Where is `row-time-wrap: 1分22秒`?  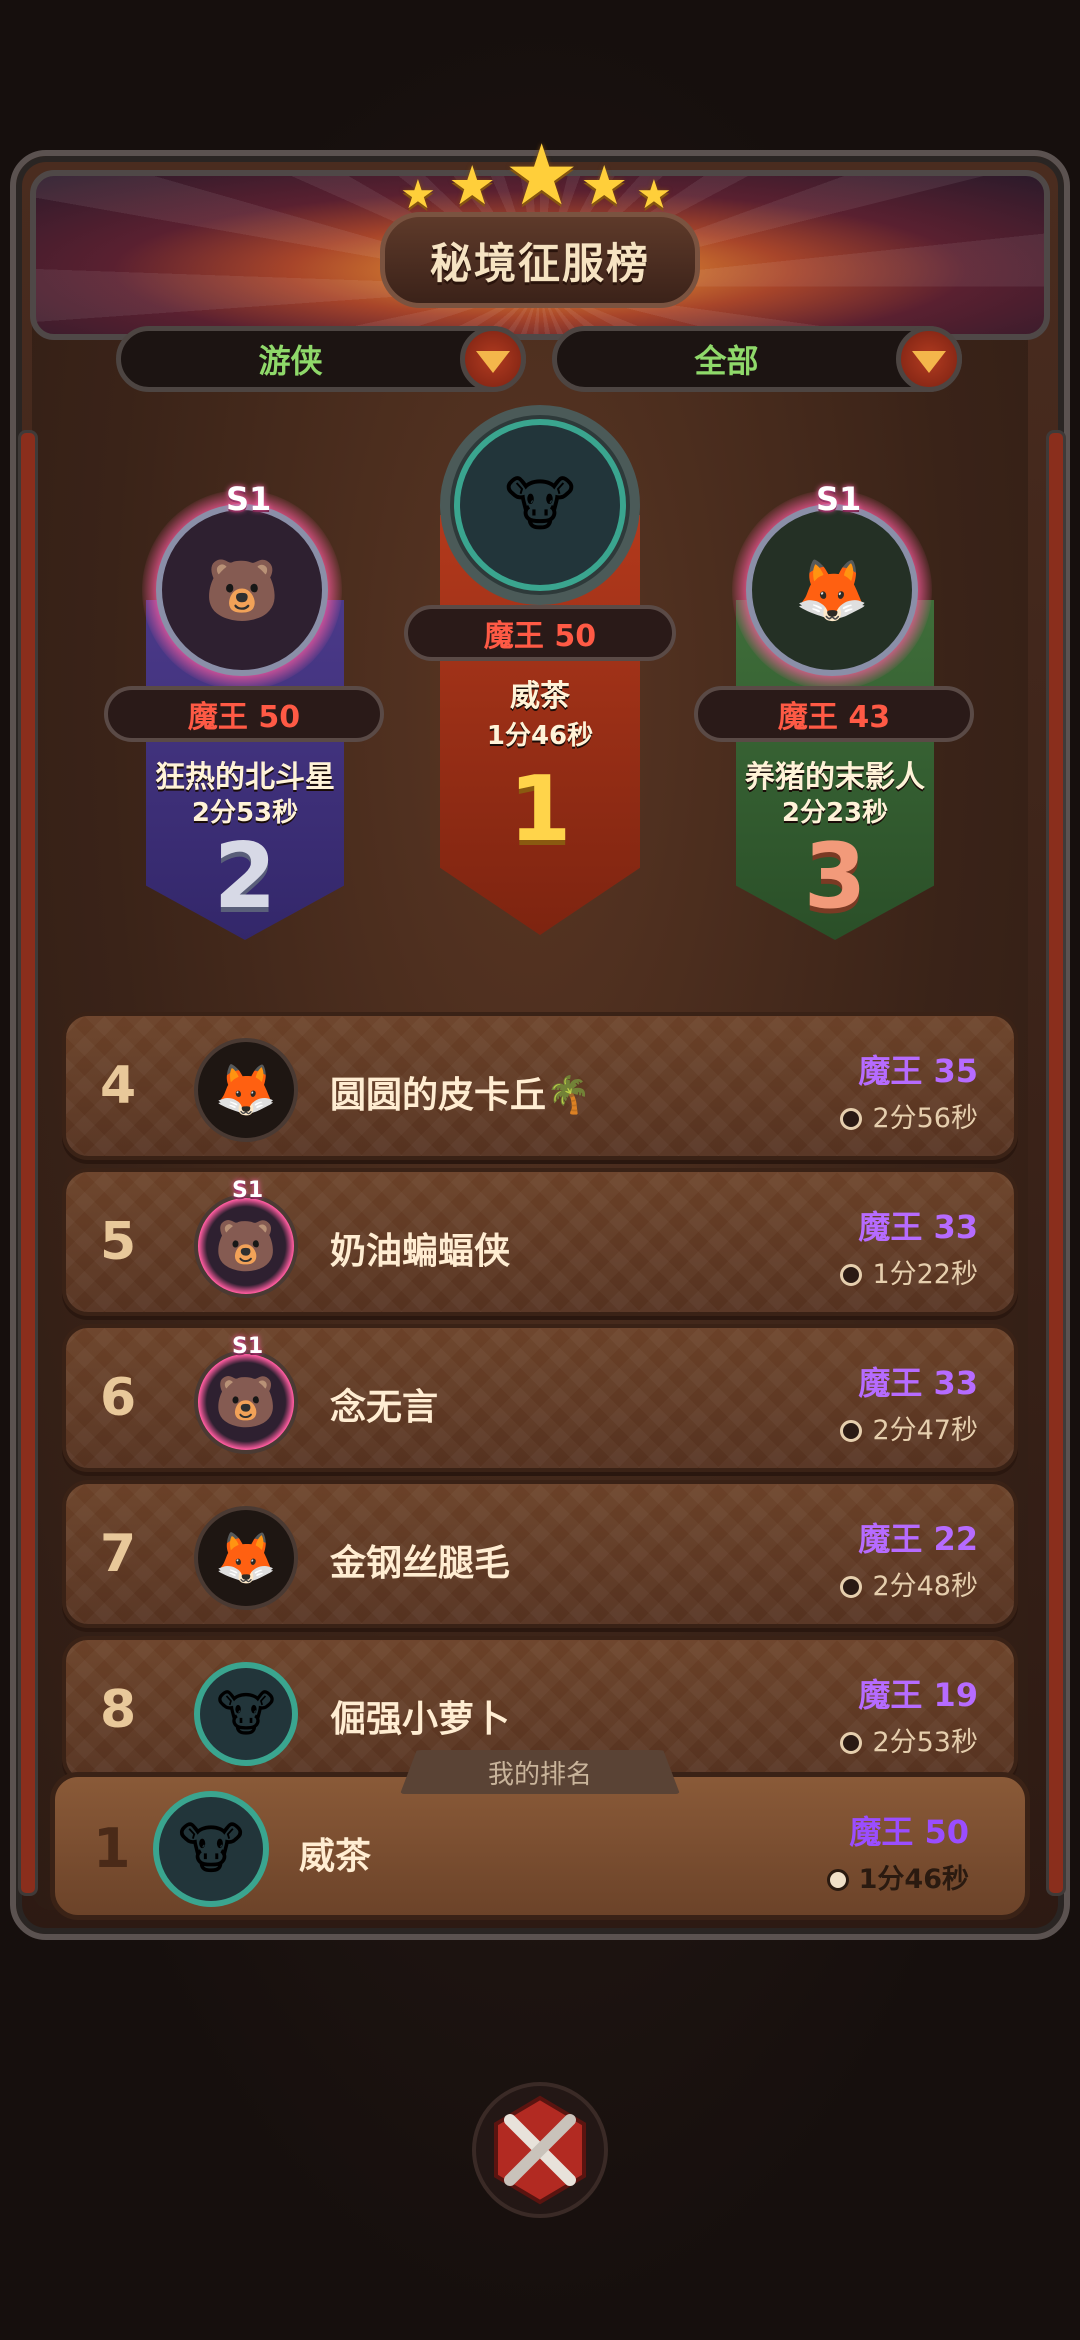
row-time-wrap: 1分22秒 is located at coordinates (909, 1271).